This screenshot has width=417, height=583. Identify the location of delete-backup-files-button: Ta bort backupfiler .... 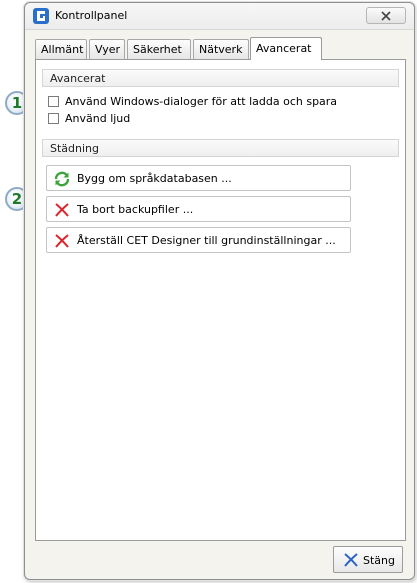
(198, 209).